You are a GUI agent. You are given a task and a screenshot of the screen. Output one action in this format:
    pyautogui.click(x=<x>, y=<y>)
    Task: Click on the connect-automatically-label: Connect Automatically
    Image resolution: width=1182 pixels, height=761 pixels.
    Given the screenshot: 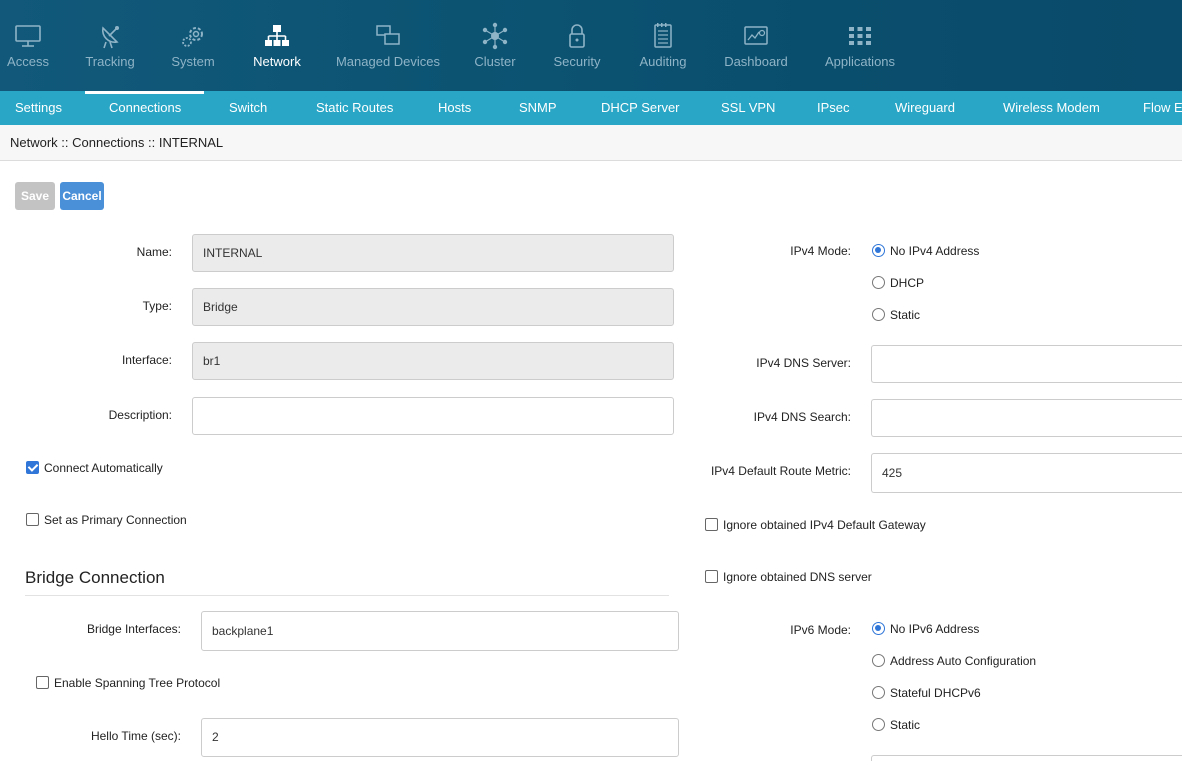 What is the action you would take?
    pyautogui.click(x=103, y=468)
    